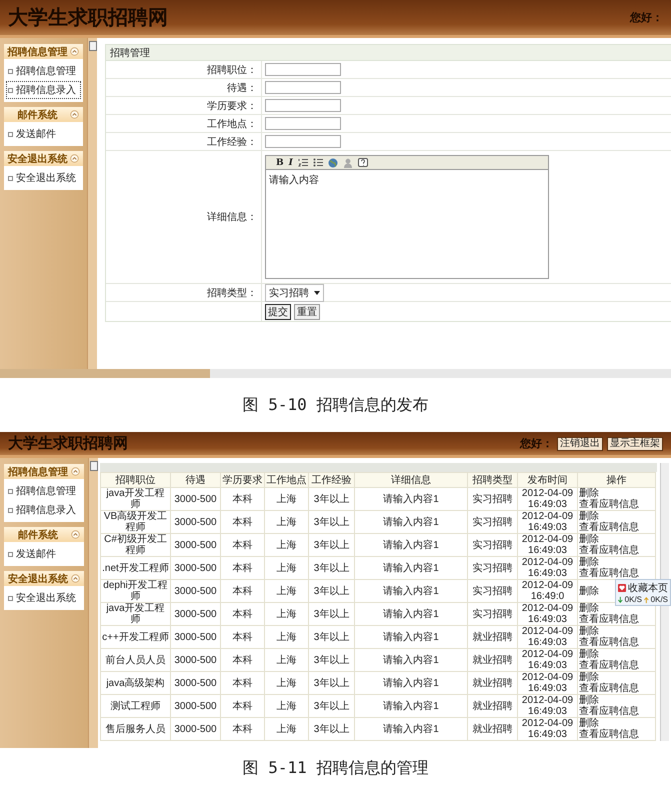  Describe the element at coordinates (407, 217) in the screenshot. I see `rich-text-editor: B I 请输入内容` at that location.